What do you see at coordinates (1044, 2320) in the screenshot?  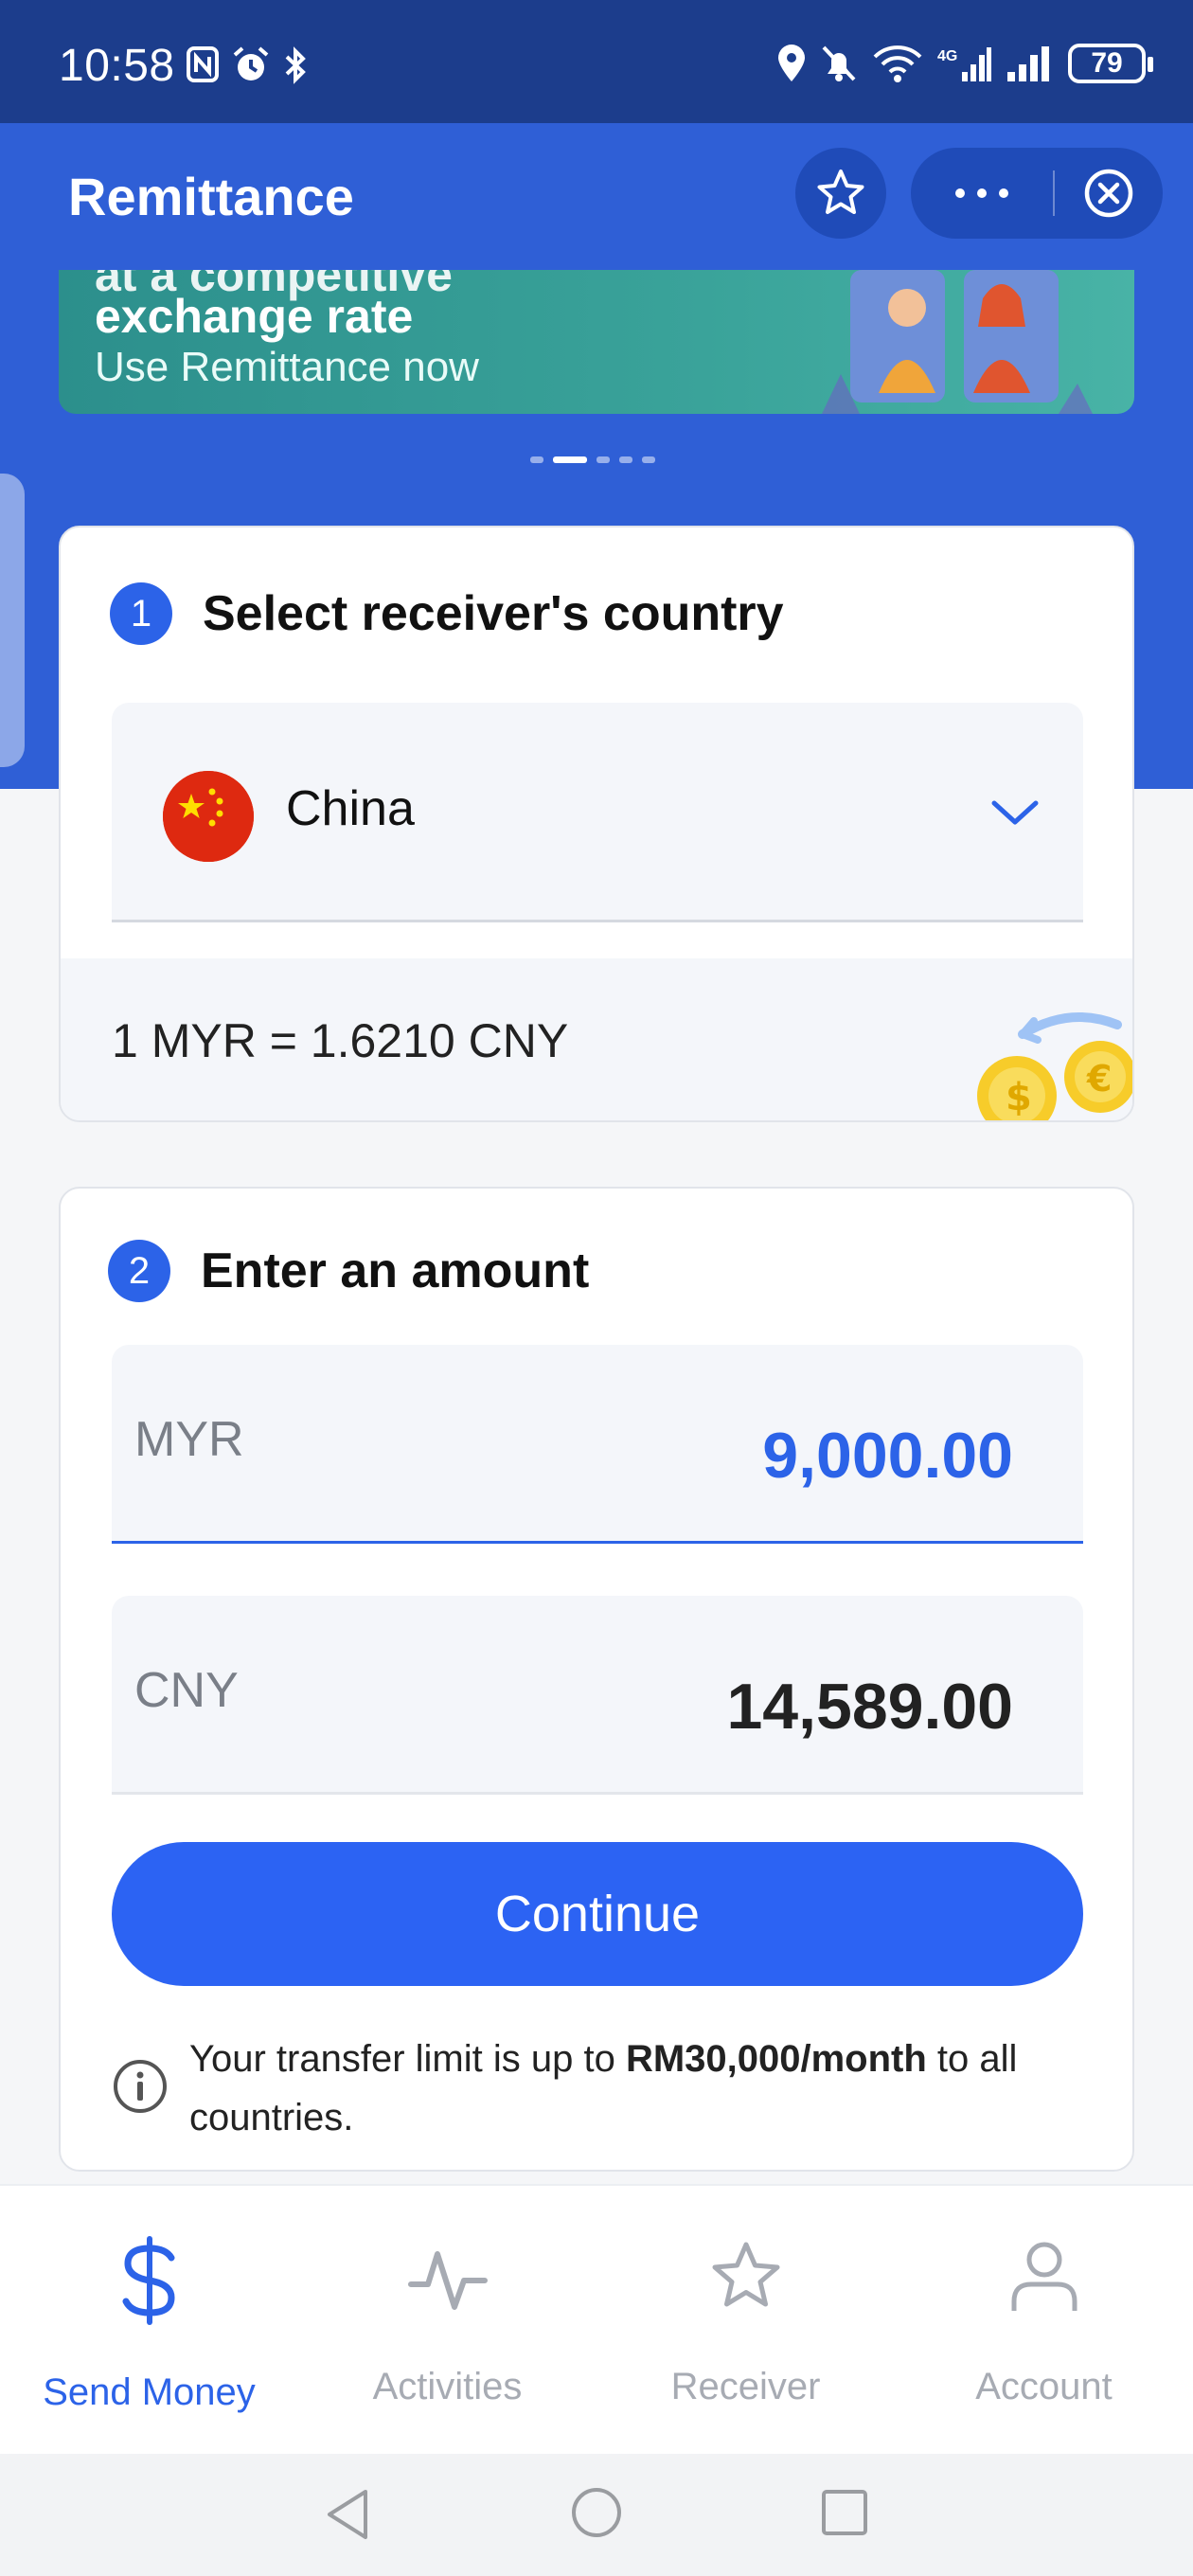 I see `nav-account: Account` at bounding box center [1044, 2320].